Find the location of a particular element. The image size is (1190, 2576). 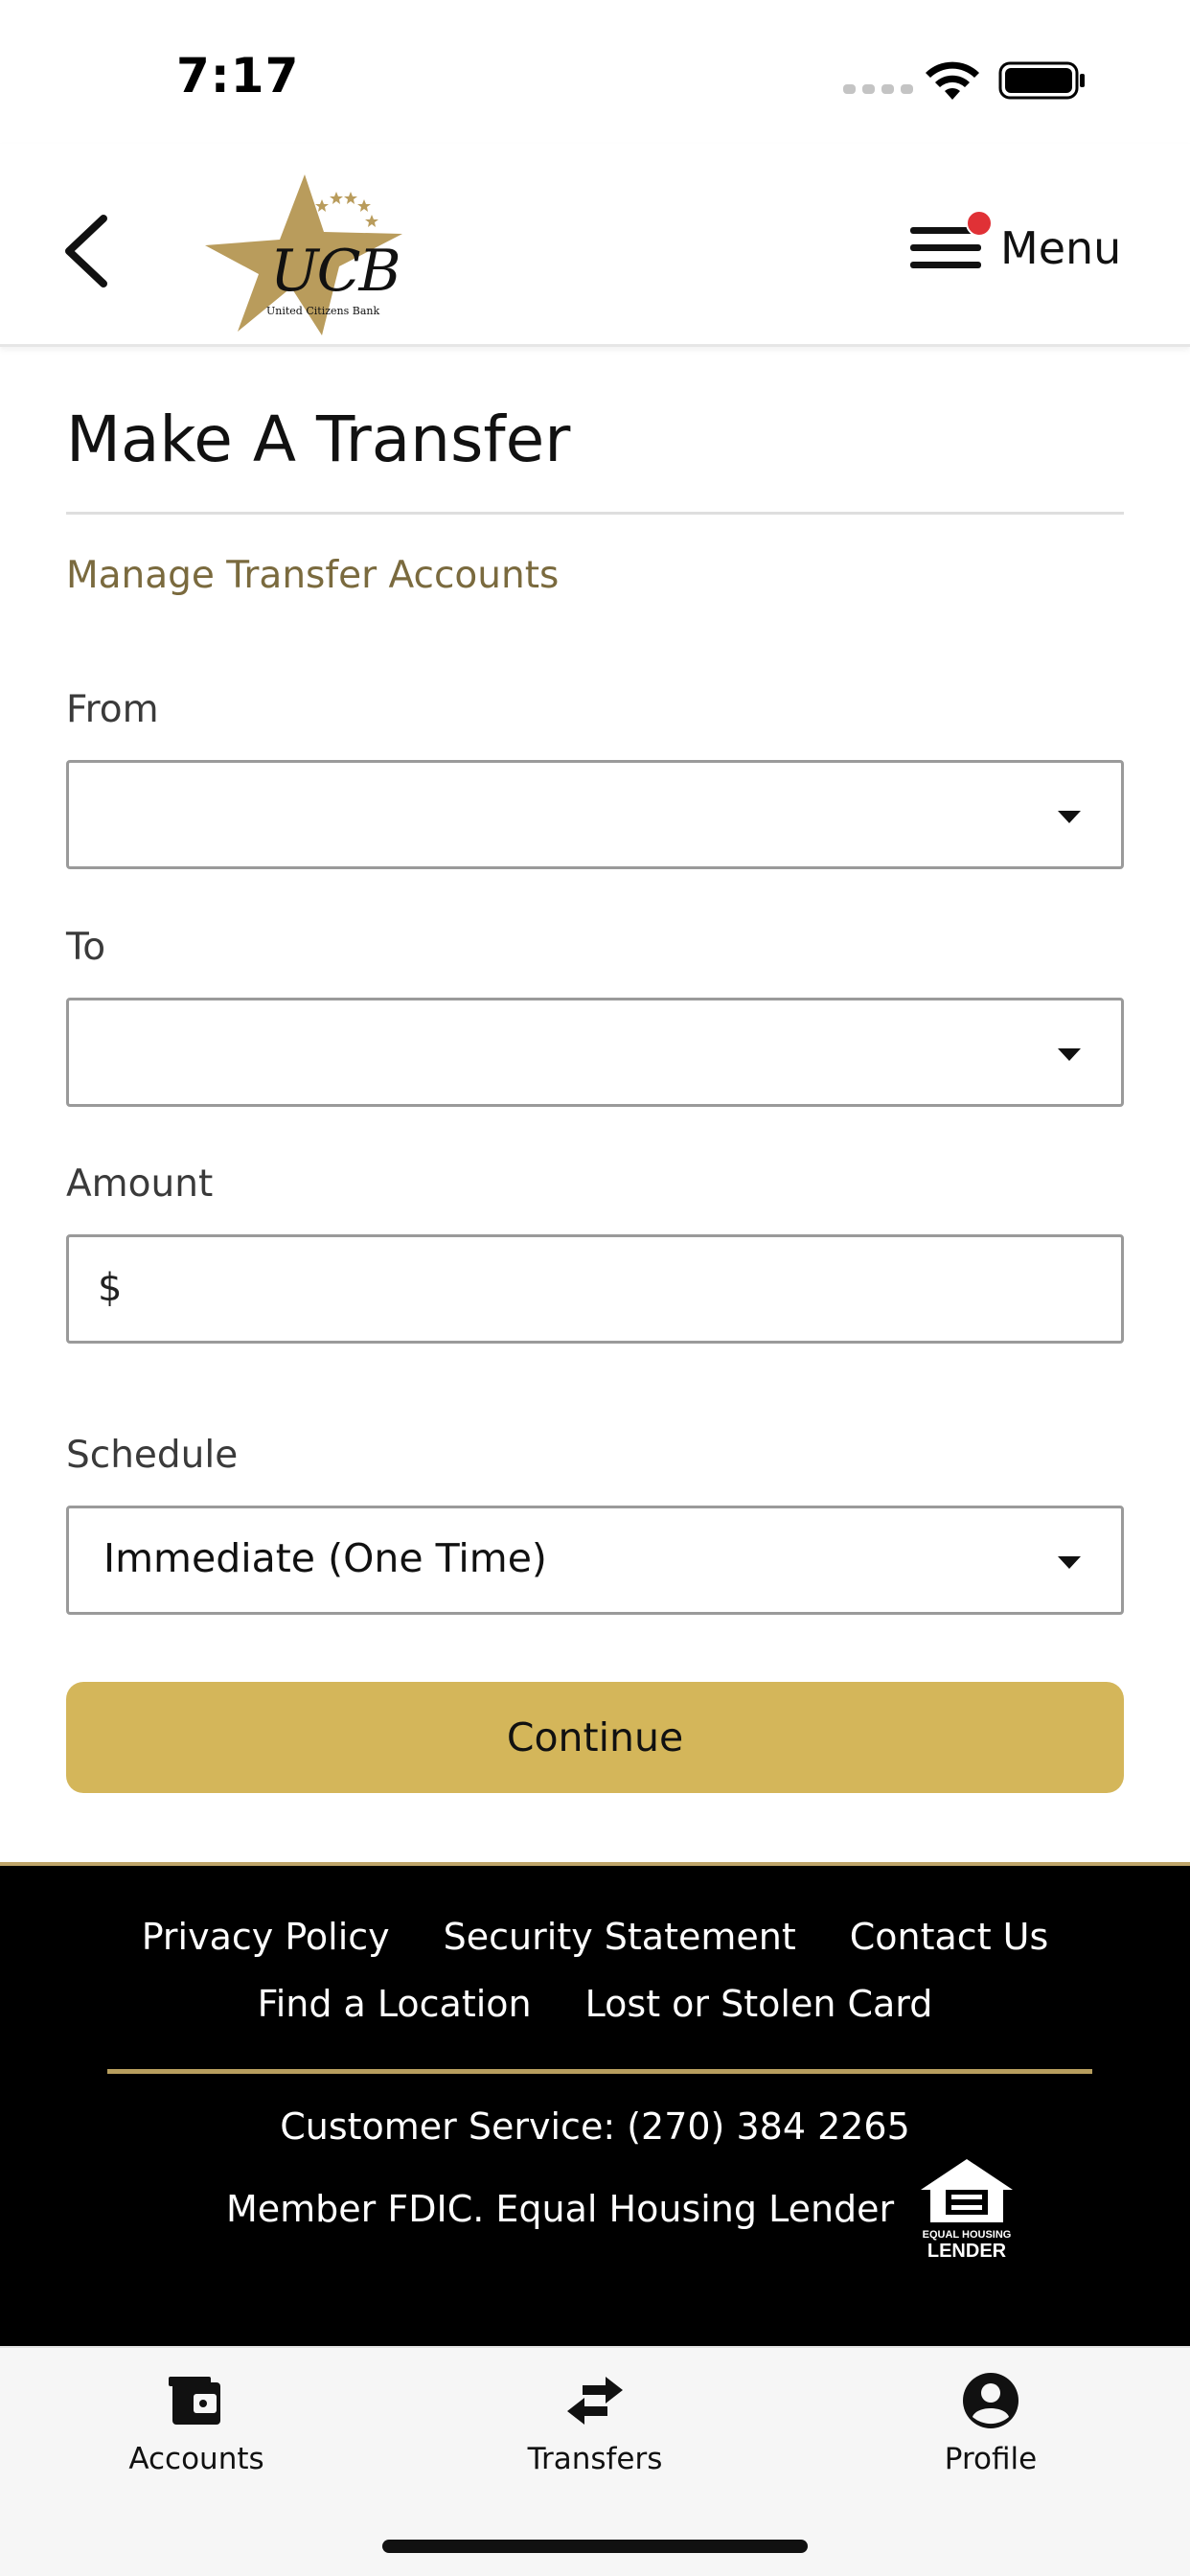

hamburger-menu-icon is located at coordinates (952, 242).